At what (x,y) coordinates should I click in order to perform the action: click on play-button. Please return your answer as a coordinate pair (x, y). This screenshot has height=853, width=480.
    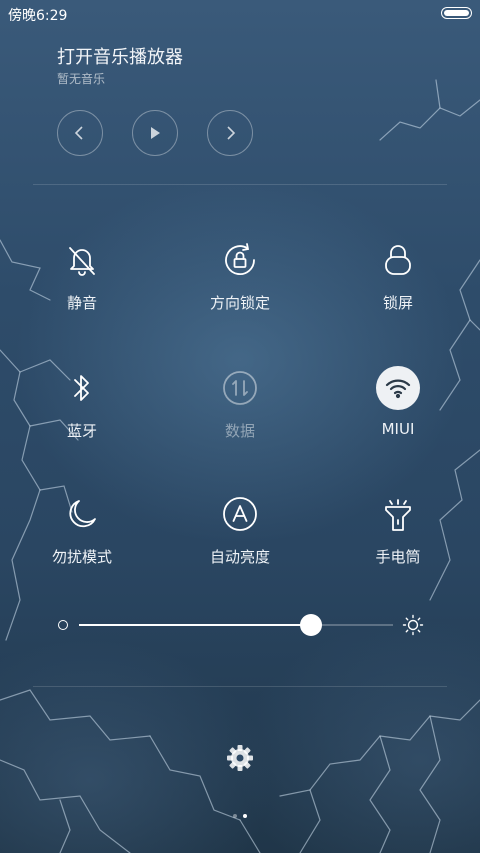
    Looking at the image, I should click on (155, 133).